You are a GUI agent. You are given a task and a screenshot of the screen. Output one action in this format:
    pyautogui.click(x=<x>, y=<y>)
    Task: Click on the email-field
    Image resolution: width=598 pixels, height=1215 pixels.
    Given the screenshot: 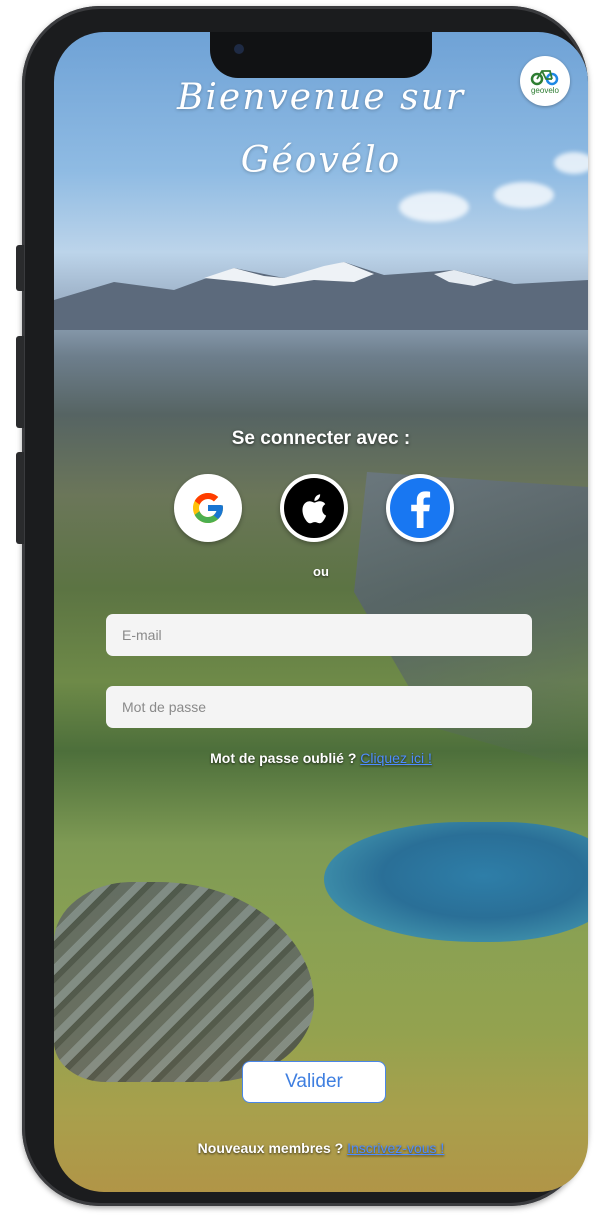 What is the action you would take?
    pyautogui.click(x=319, y=635)
    